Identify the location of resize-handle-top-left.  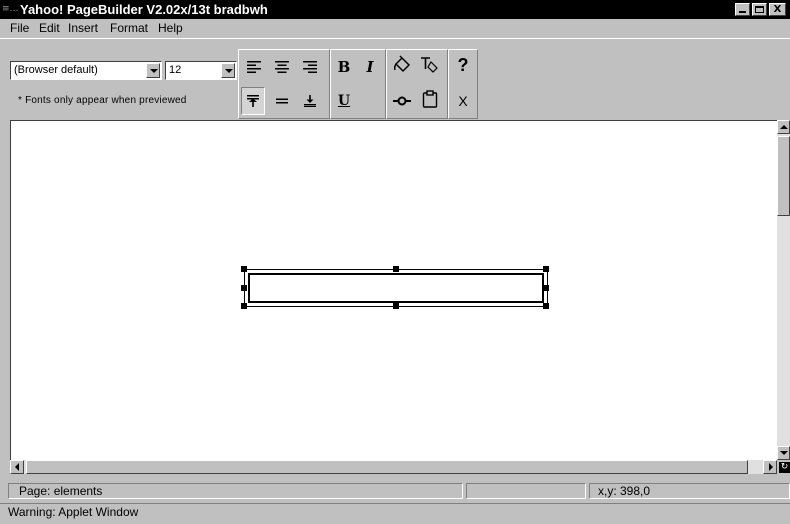
(244, 269).